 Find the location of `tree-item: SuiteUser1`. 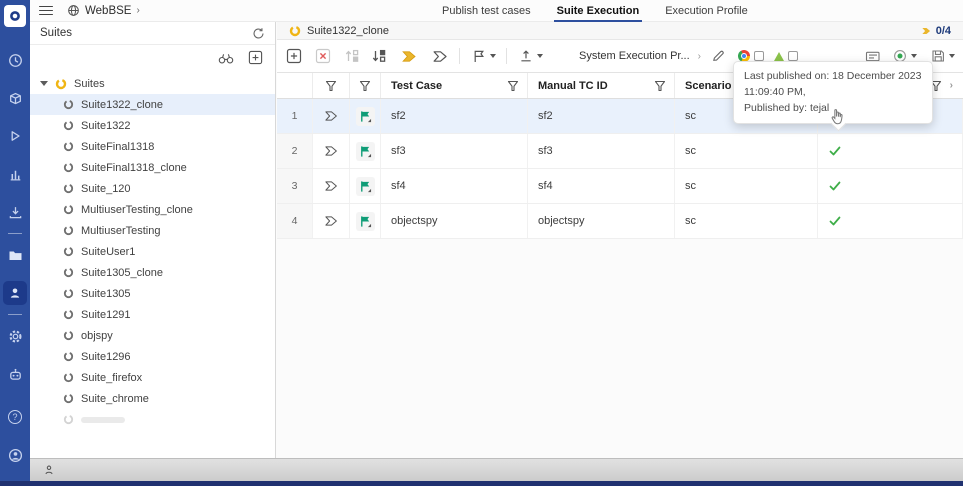

tree-item: SuiteUser1 is located at coordinates (152, 251).